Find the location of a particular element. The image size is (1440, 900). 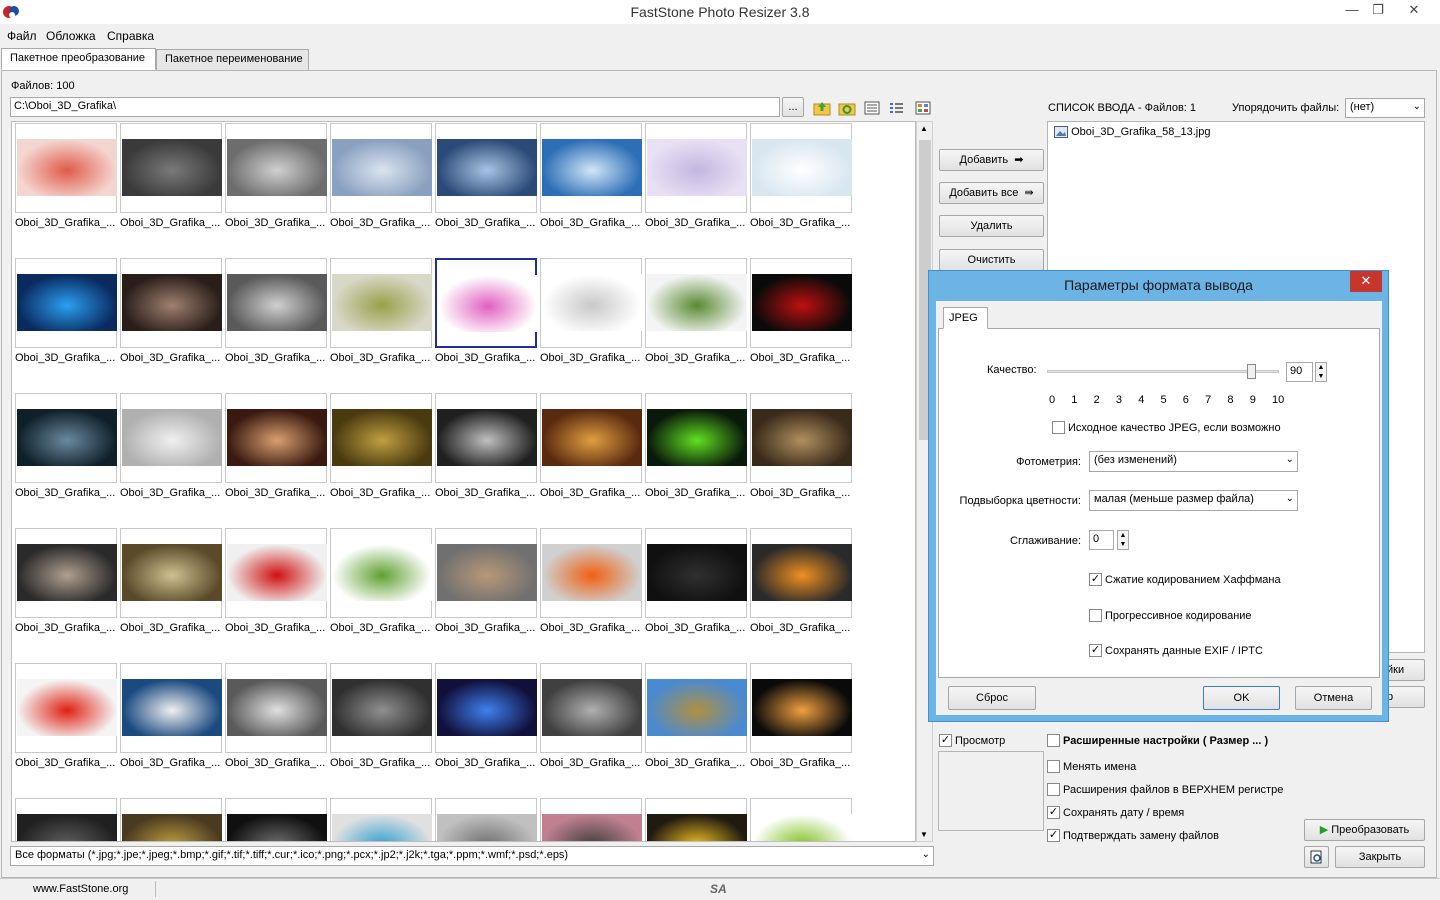

path-input: C:\Oboi_3D_Grafika\ is located at coordinates (395, 107).